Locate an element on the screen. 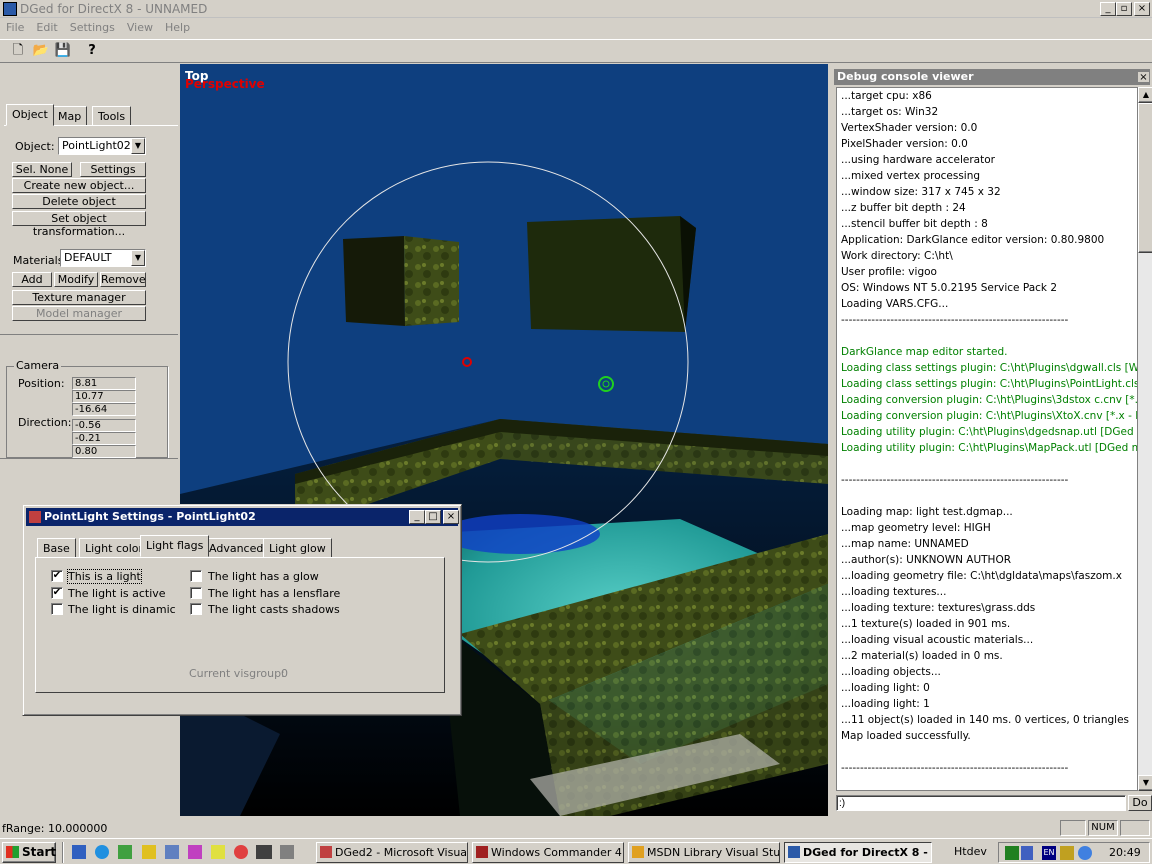  remove-material-button: Remove is located at coordinates (123, 279).